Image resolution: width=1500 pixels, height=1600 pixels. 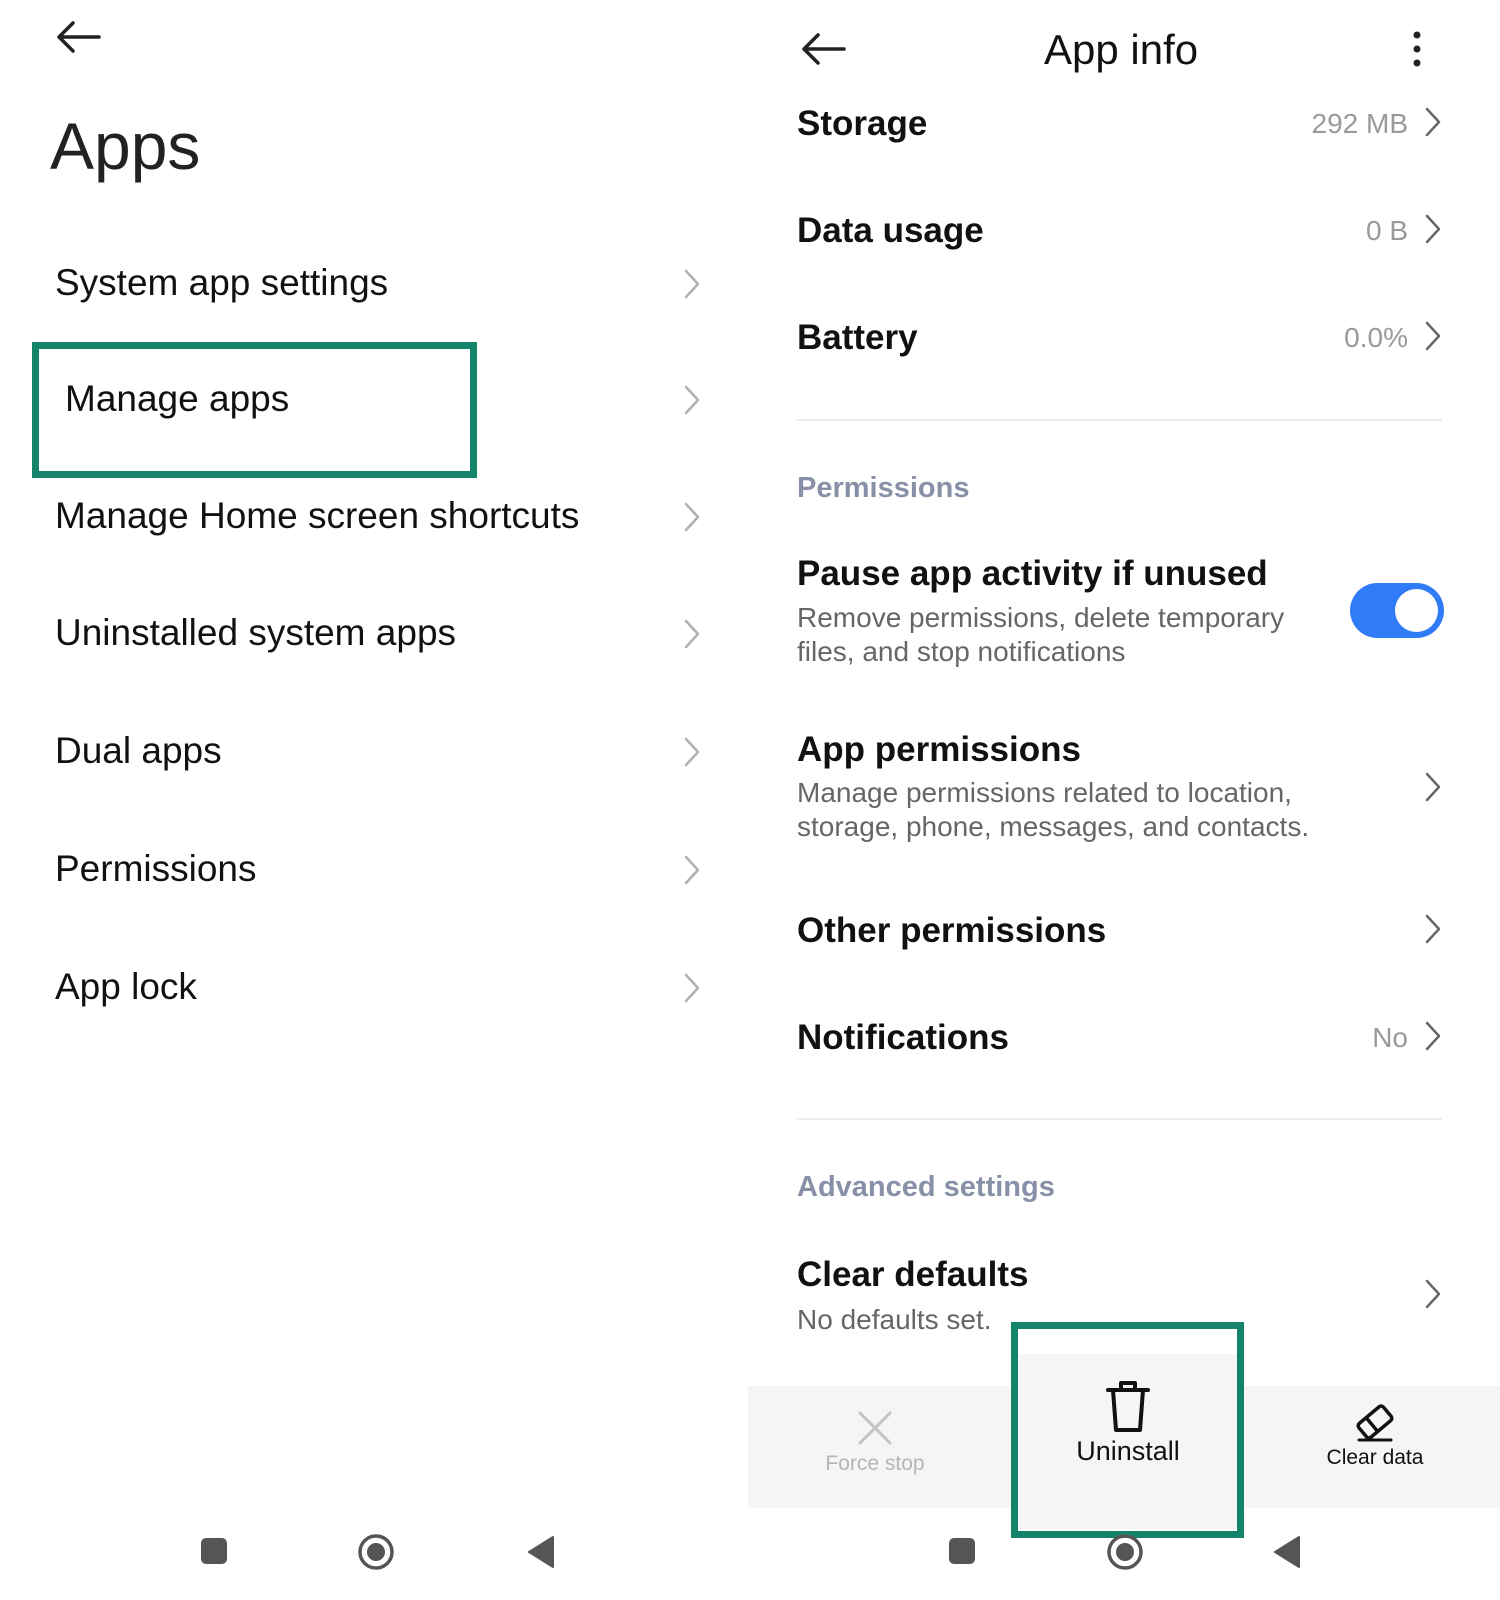 I want to click on list-item-app-lock: App lock, so click(x=126, y=987).